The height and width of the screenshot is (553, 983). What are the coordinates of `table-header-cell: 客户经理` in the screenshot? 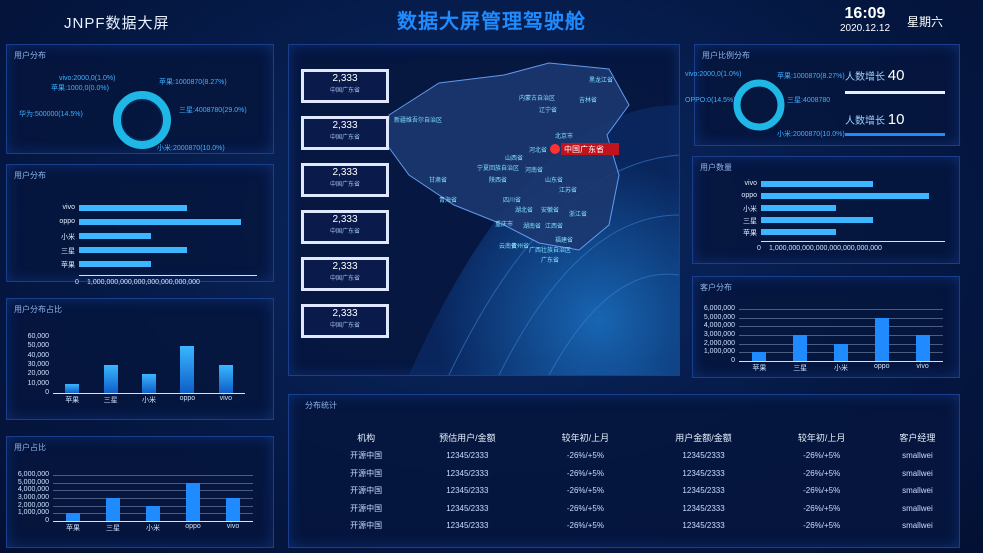 It's located at (917, 437).